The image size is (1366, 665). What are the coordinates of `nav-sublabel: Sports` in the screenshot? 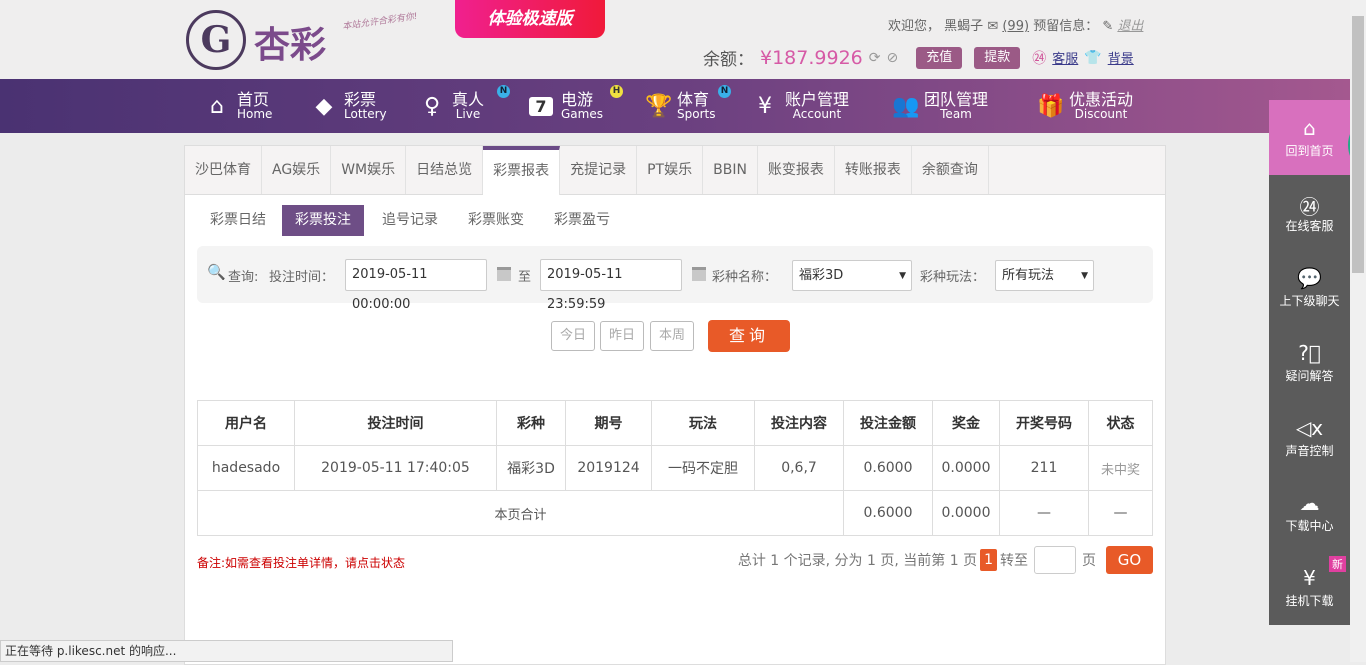 It's located at (696, 114).